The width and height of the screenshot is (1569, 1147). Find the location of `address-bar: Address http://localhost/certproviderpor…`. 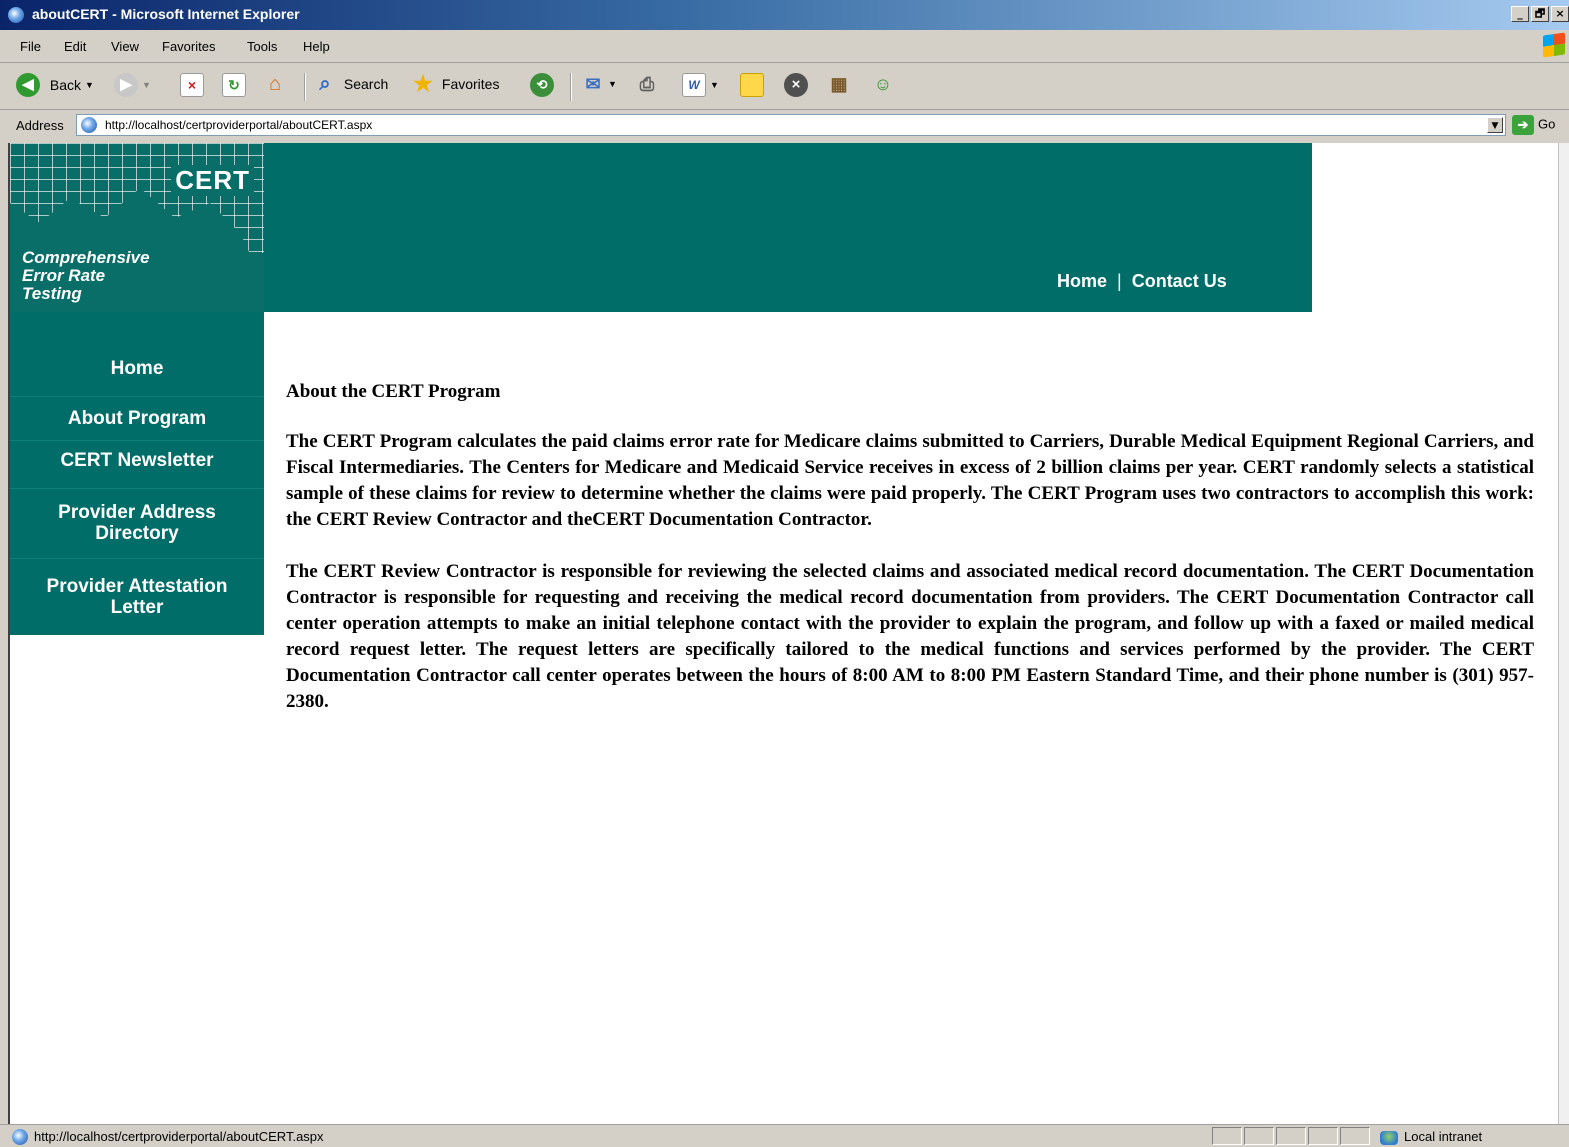

address-bar: Address http://localhost/certproviderpor… is located at coordinates (784, 126).